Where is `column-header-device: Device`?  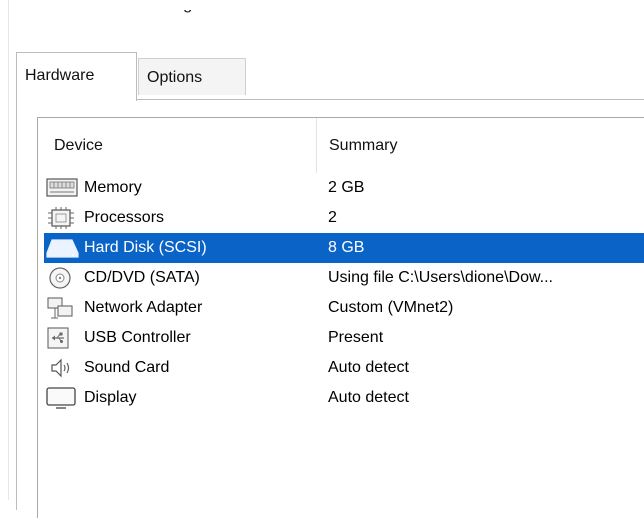 column-header-device: Device is located at coordinates (177, 145).